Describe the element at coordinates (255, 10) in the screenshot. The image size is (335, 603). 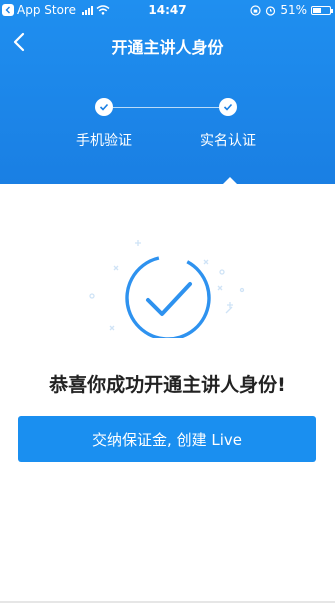
I see `rotation-lock-icon` at that location.